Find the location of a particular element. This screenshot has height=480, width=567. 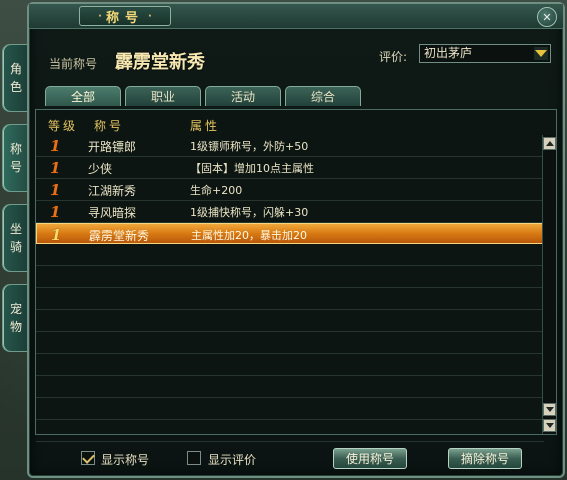

current-title-label: 当前称号 is located at coordinates (73, 64).